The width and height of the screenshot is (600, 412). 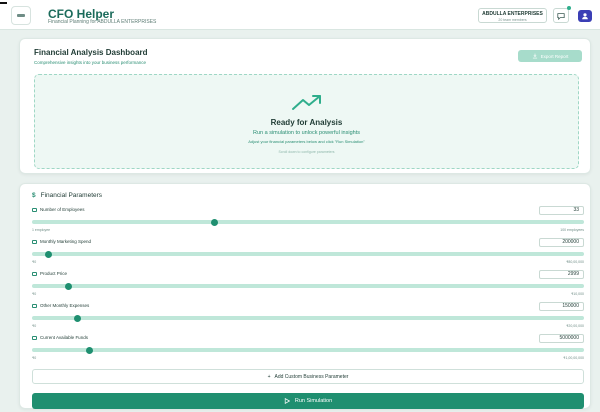 I want to click on range-max: 100 employees, so click(x=572, y=230).